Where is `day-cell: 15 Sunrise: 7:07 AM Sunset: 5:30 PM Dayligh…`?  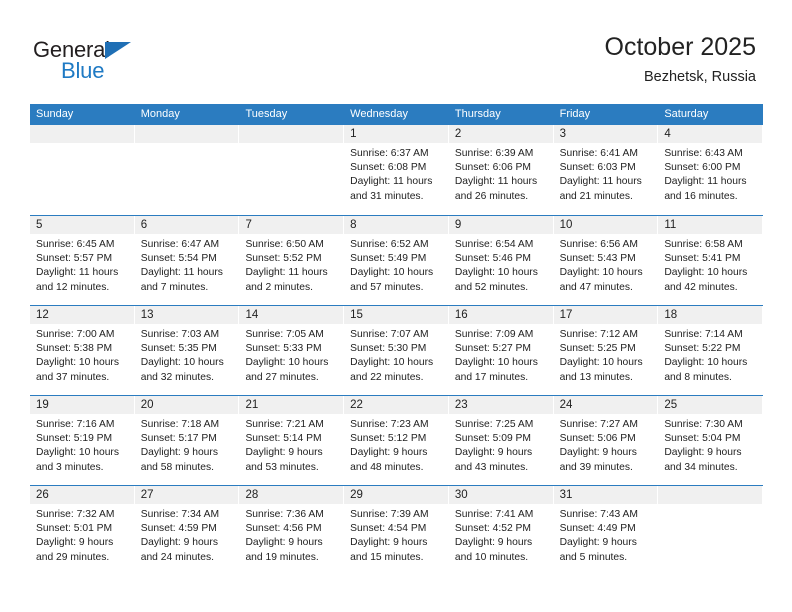 day-cell: 15 Sunrise: 7:07 AM Sunset: 5:30 PM Dayligh… is located at coordinates (396, 350).